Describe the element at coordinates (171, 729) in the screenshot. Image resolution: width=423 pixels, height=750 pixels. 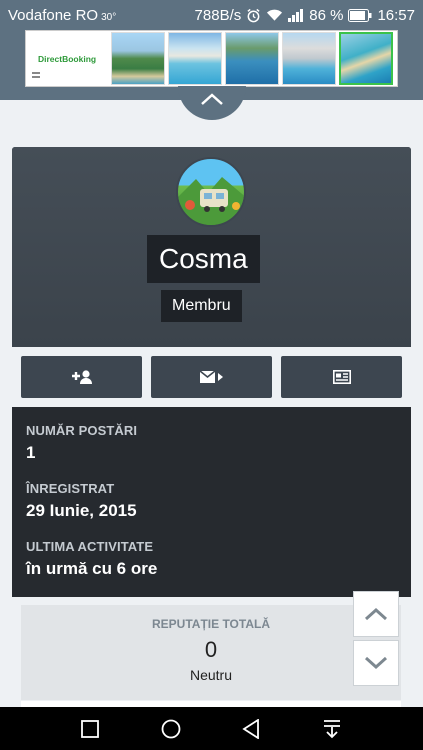
I see `home-icon` at that location.